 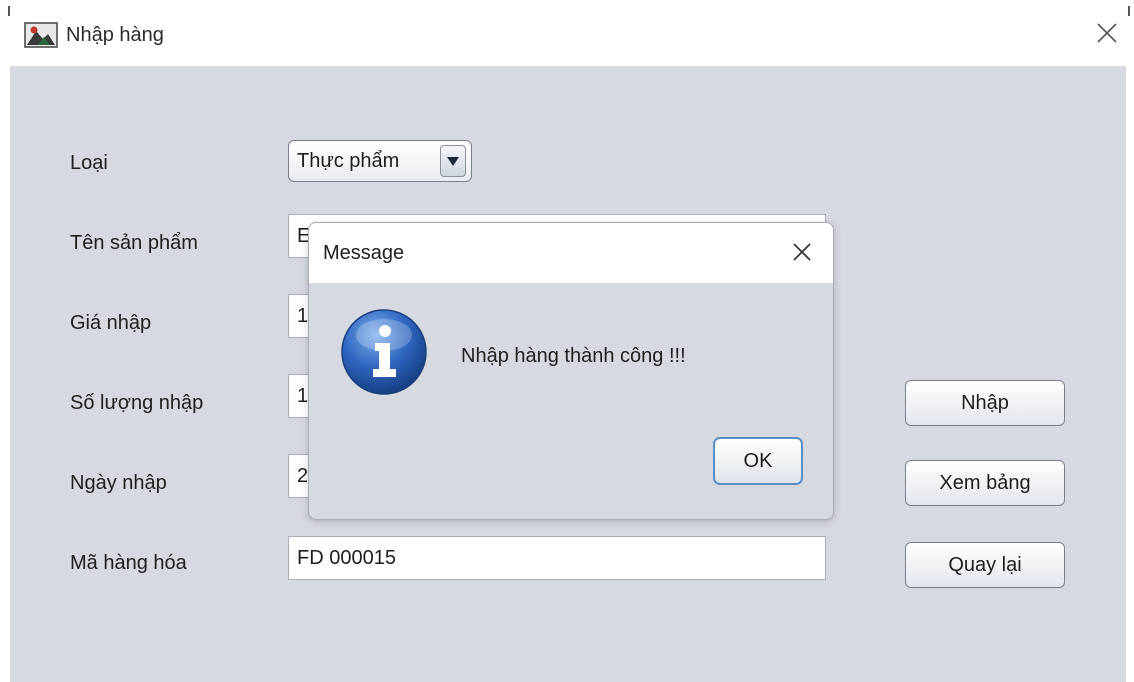 I want to click on product-code-field: FD 000015, so click(x=557, y=558).